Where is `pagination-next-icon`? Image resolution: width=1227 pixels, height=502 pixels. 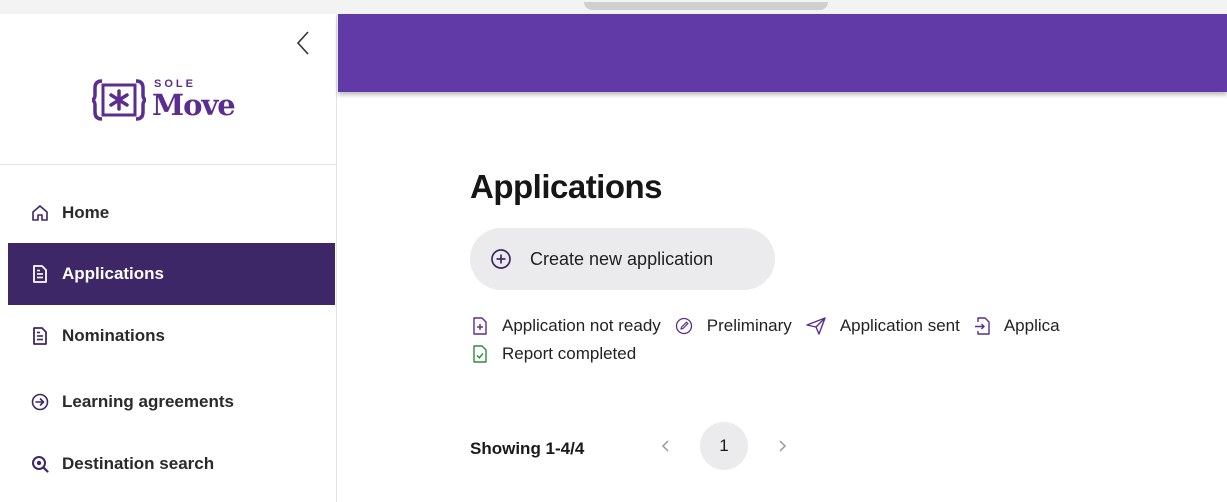
pagination-next-icon is located at coordinates (782, 446).